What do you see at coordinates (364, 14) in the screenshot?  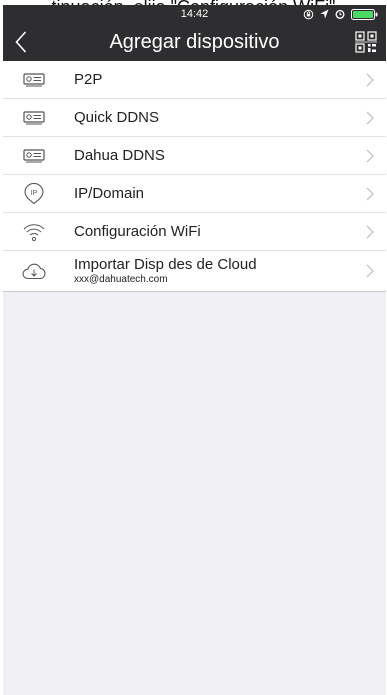 I see `battery-icon` at bounding box center [364, 14].